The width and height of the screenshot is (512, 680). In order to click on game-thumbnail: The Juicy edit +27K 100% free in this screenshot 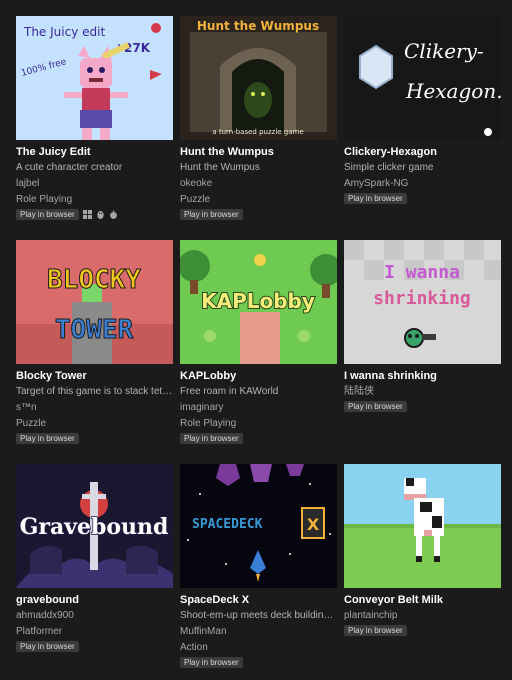, I will do `click(94, 78)`.